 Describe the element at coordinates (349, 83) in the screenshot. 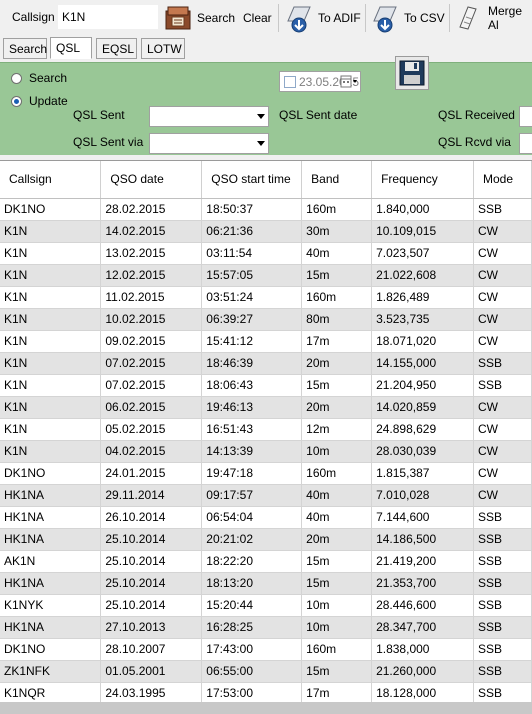

I see `calendar-icon` at that location.